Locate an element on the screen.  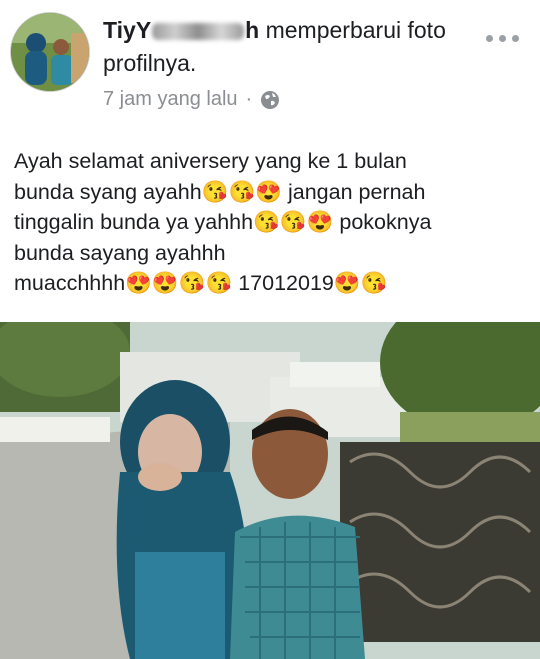
post-meta: 7 jam yang lalu · is located at coordinates (191, 99).